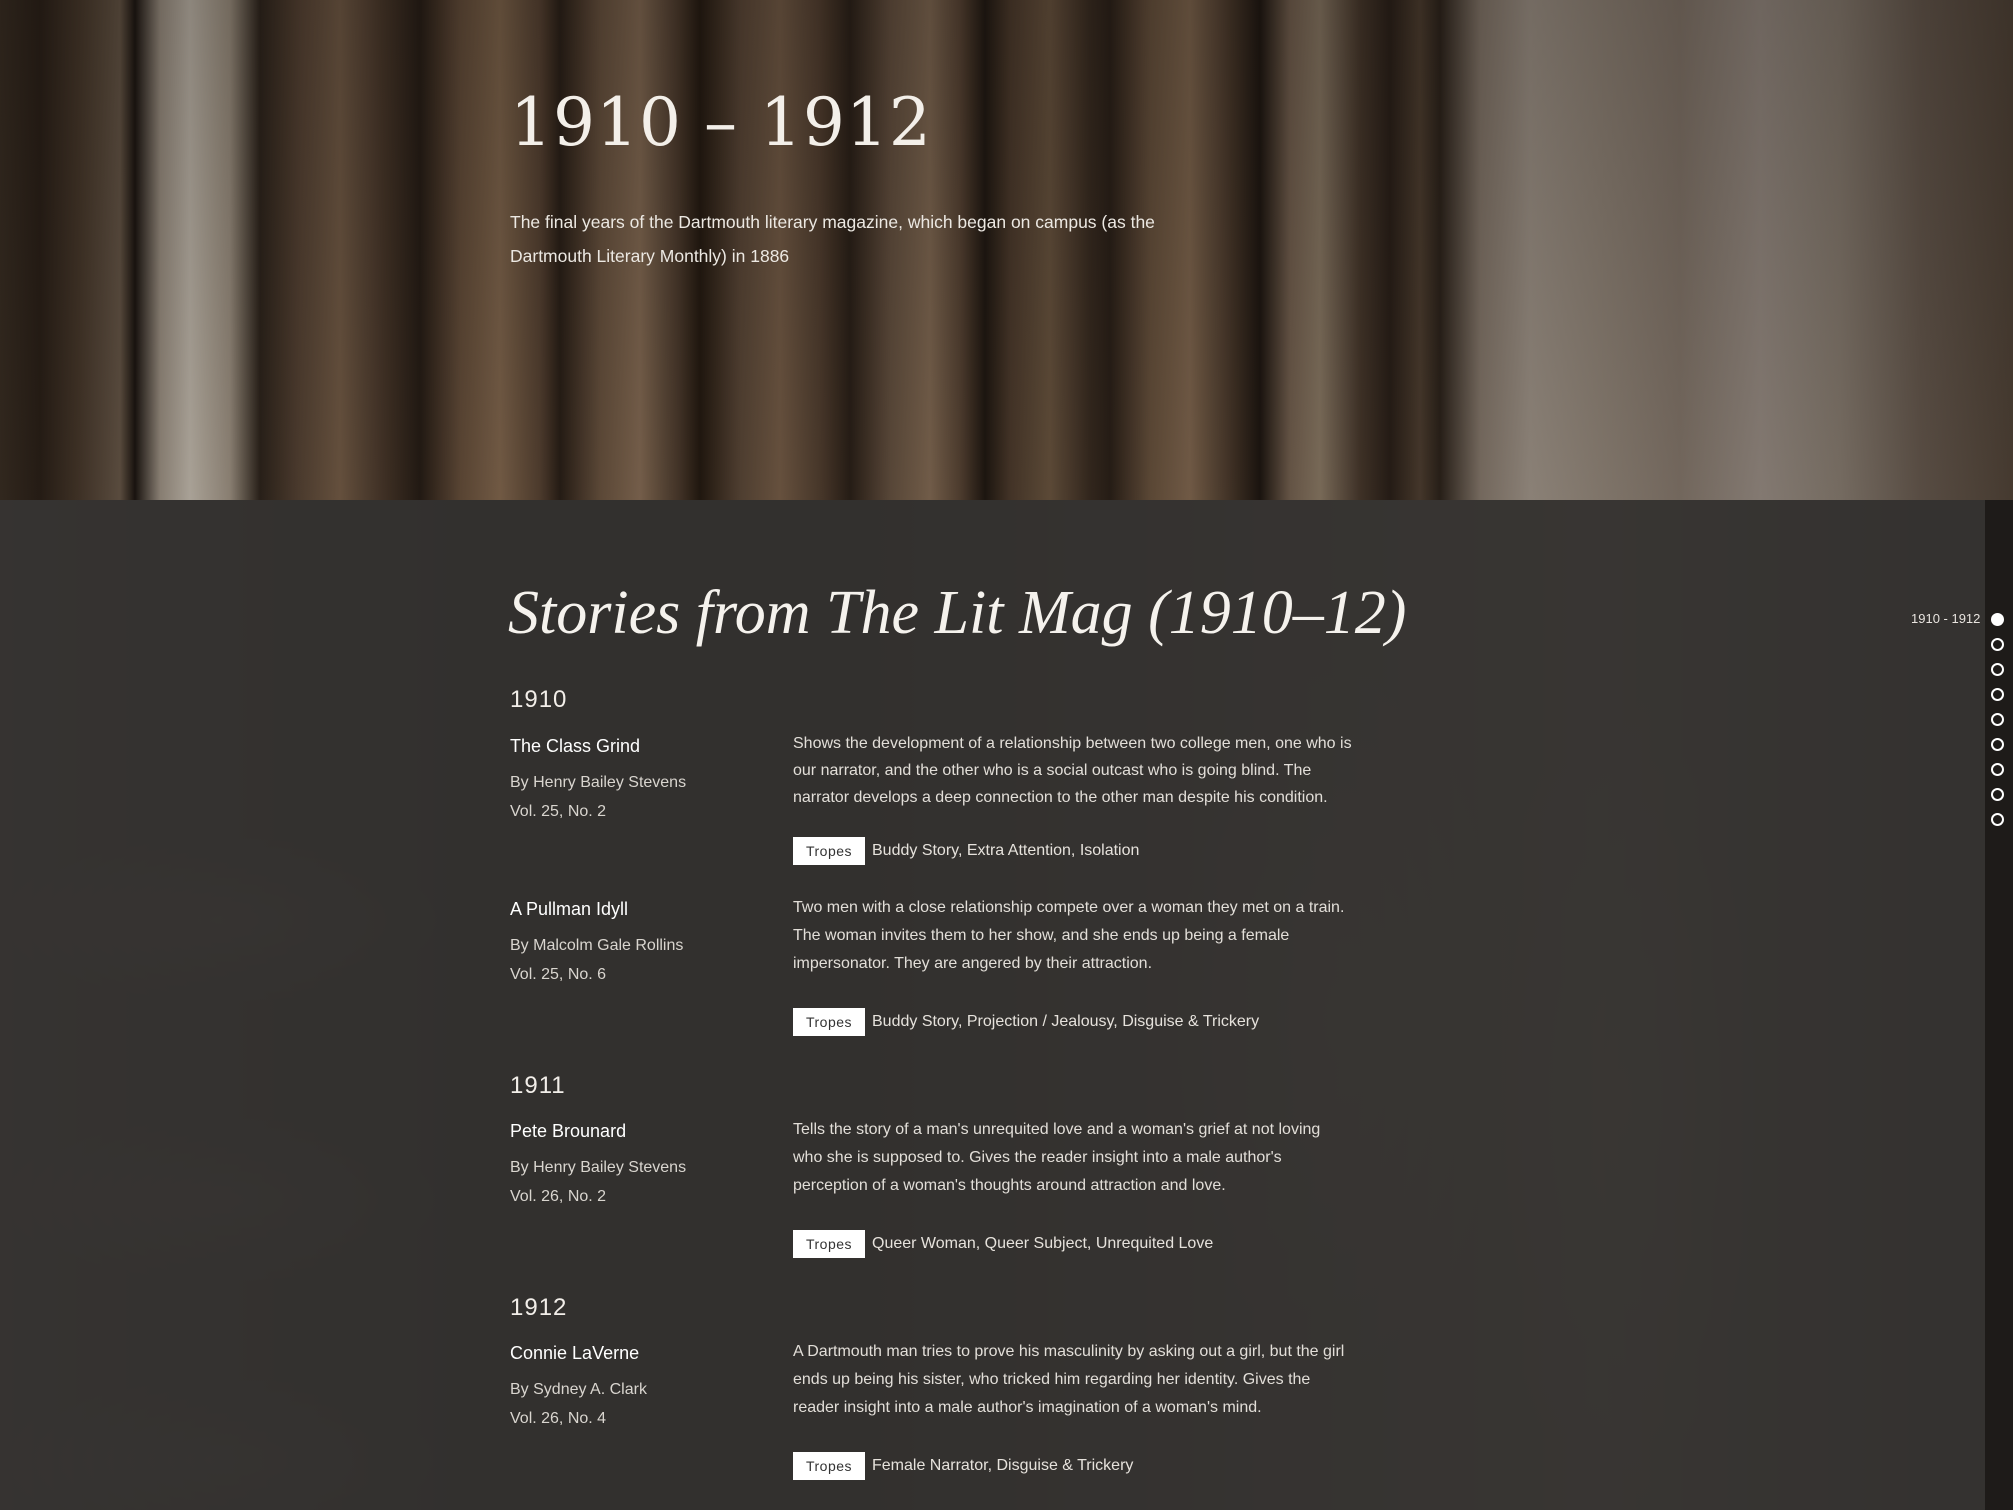  I want to click on story-author: By Malcolm Gale Rollins, so click(597, 945).